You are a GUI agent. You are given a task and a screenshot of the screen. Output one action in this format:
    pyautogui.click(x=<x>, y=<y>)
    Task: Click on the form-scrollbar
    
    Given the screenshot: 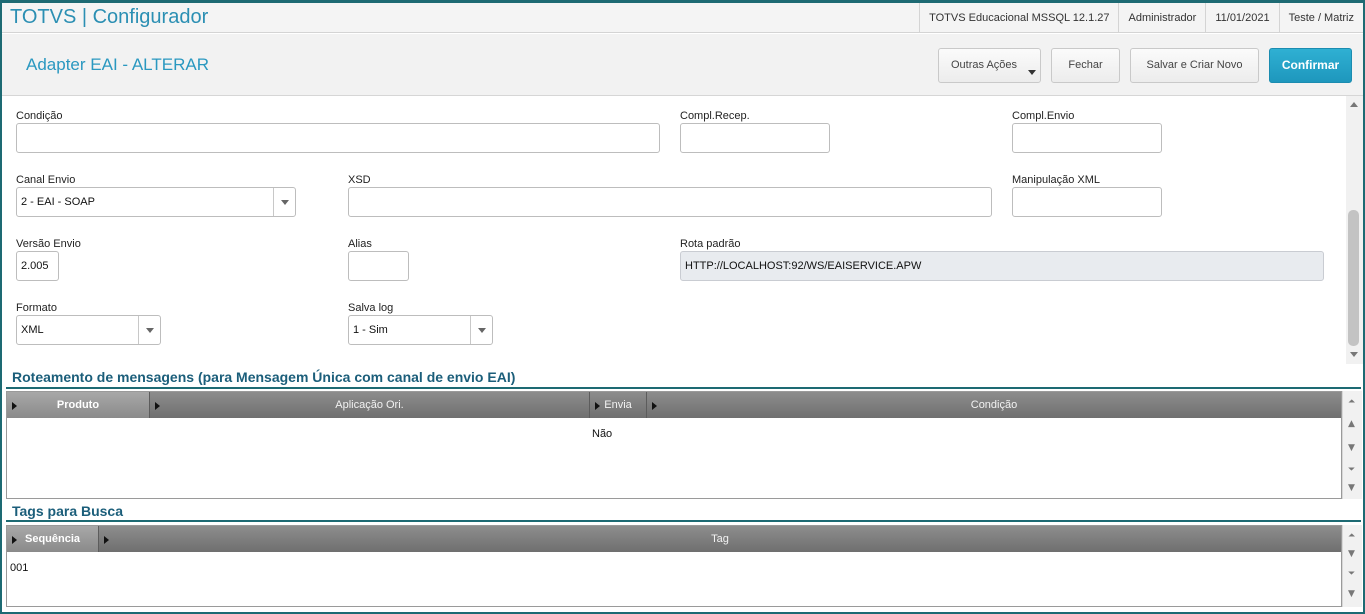 What is the action you would take?
    pyautogui.click(x=1354, y=230)
    